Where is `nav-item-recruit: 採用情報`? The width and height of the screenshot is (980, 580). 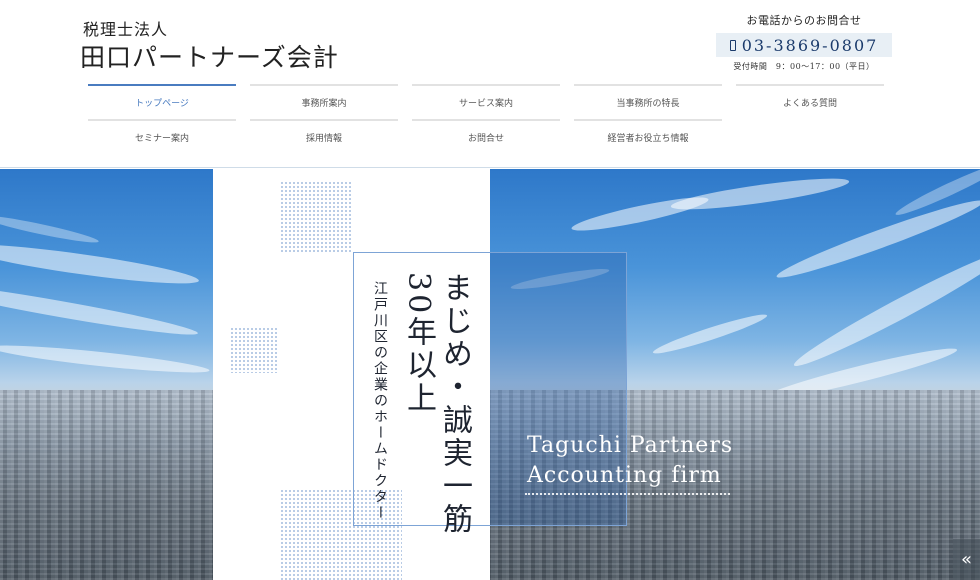 nav-item-recruit: 採用情報 is located at coordinates (324, 136).